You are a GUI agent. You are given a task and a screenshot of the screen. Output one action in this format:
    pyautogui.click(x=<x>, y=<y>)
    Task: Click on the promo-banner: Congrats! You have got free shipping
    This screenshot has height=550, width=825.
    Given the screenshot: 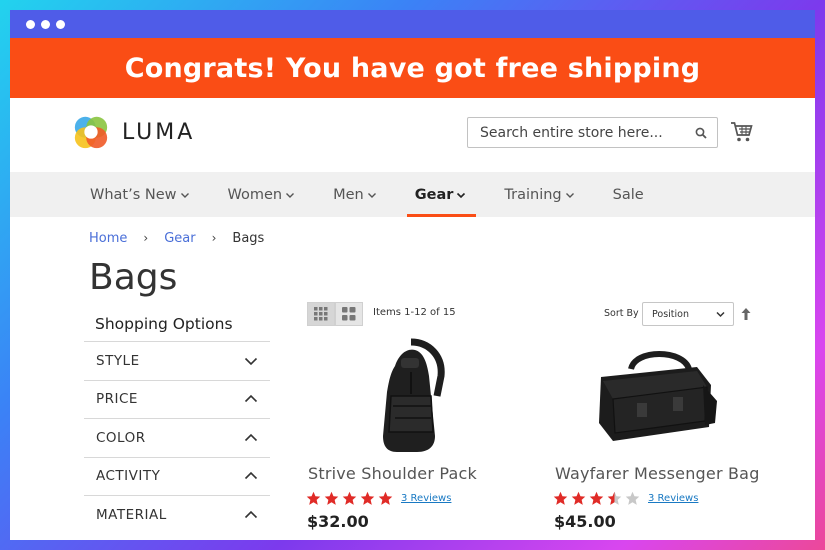 What is the action you would take?
    pyautogui.click(x=412, y=68)
    